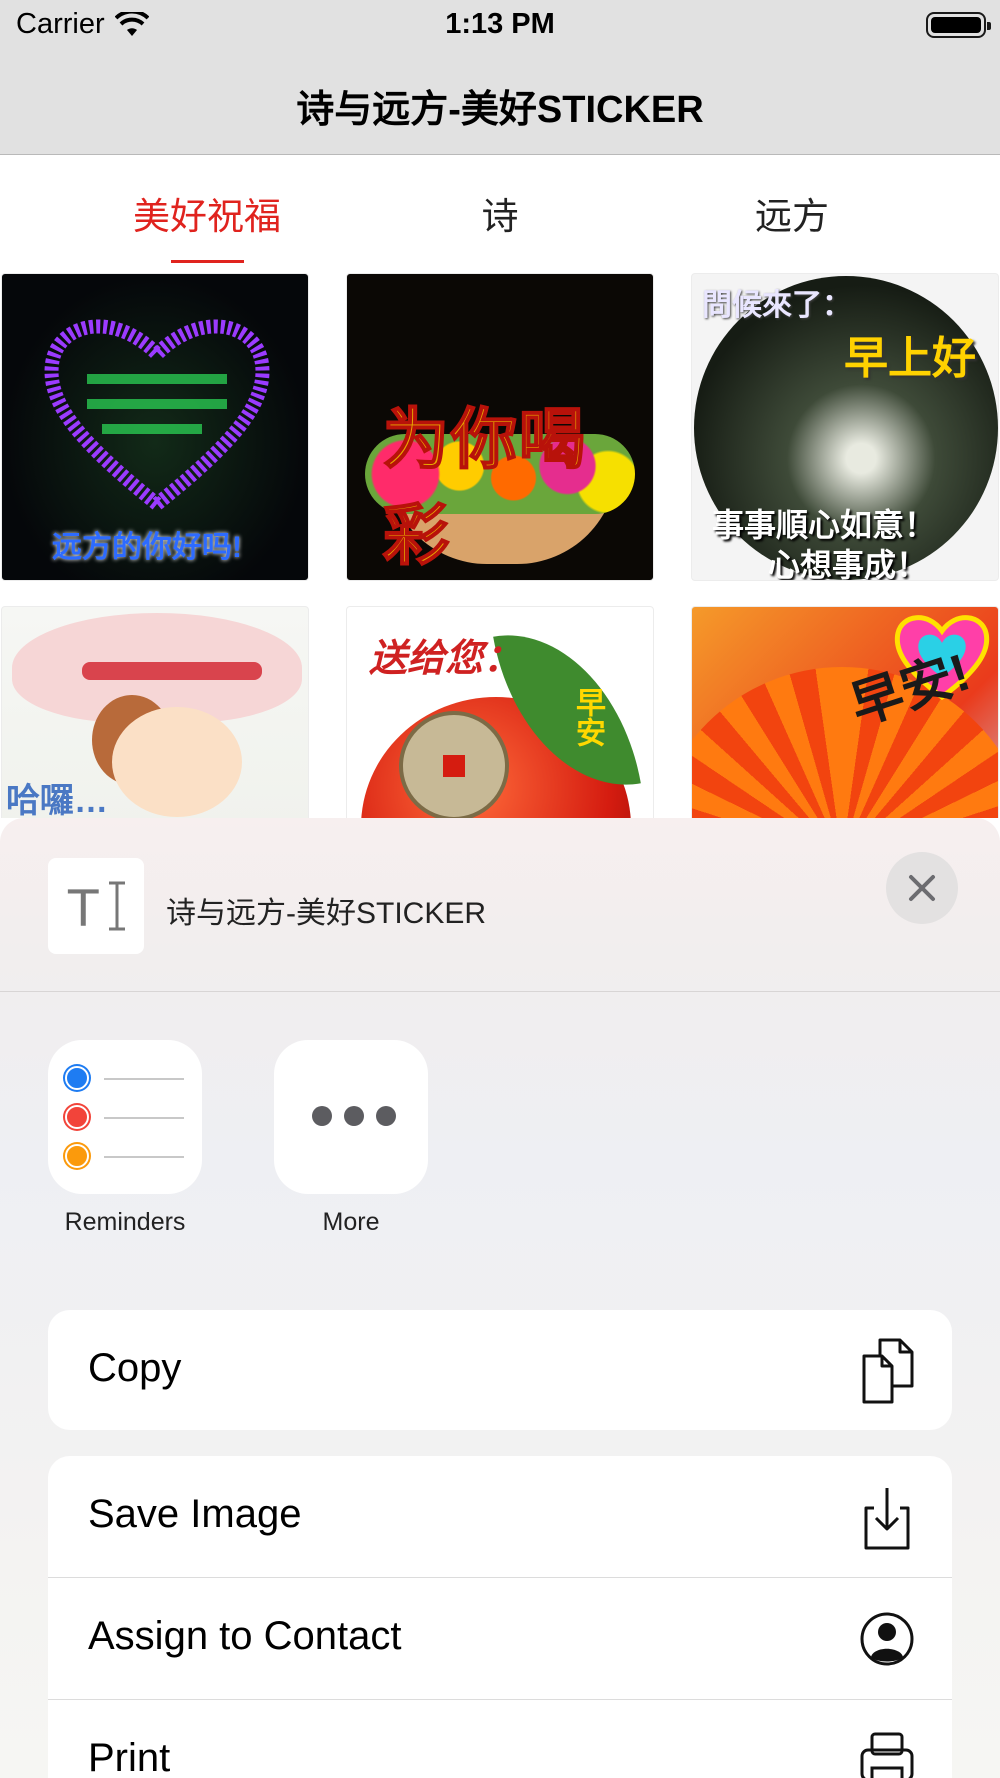  I want to click on sticker-caption: 远方的你好吗!, so click(147, 547).